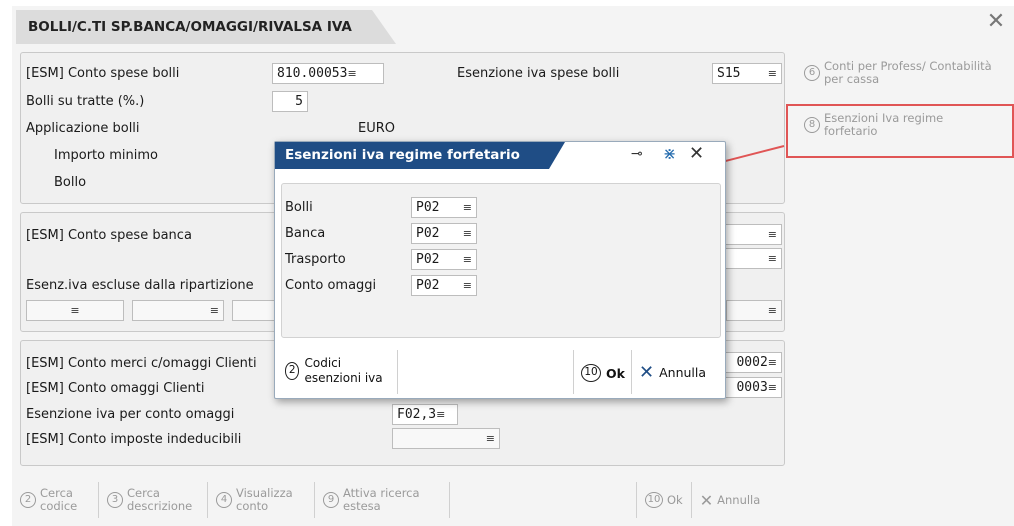 Image resolution: width=1014 pixels, height=526 pixels. Describe the element at coordinates (538, 73) in the screenshot. I see `esenzione-iva-bolli-label: Esenzione iva spese bolli` at that location.